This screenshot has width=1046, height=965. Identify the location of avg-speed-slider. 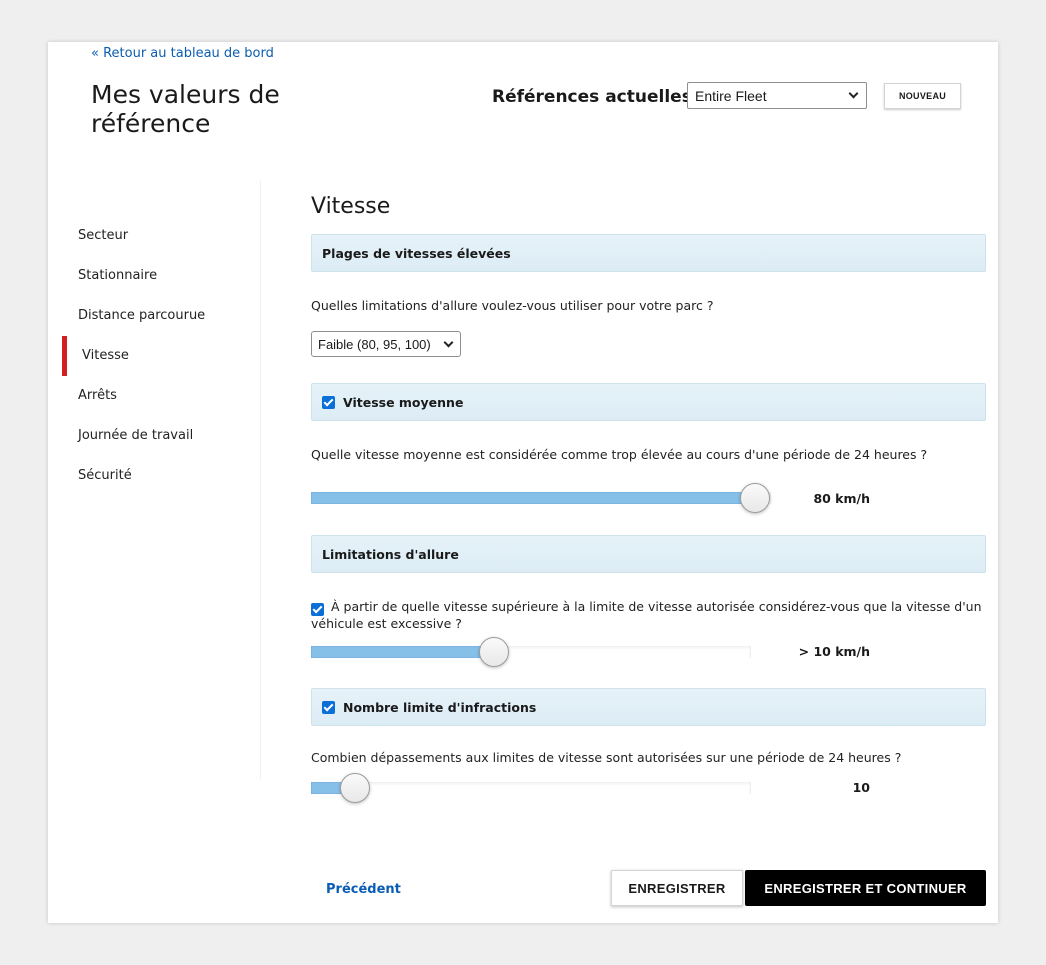
(541, 498).